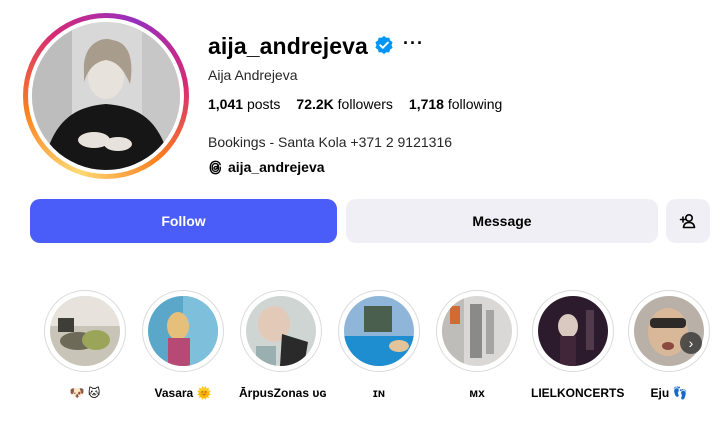 Image resolution: width=727 pixels, height=422 pixels. I want to click on message-button: Message, so click(502, 221).